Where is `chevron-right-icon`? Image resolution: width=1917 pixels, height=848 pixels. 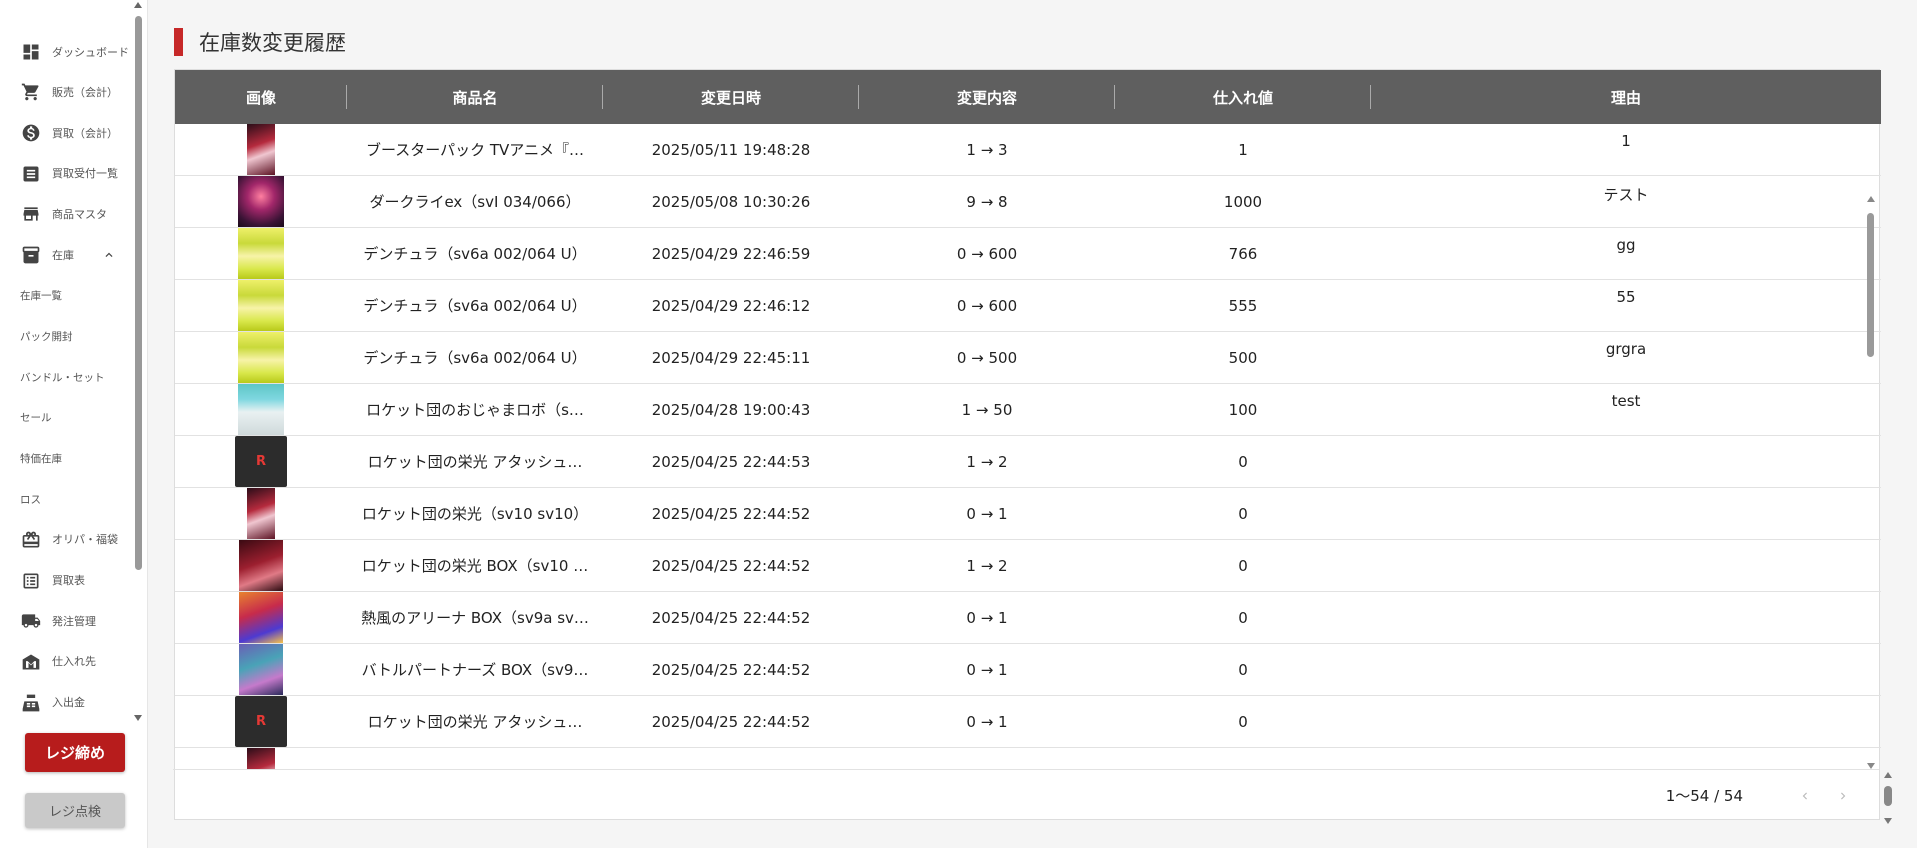 chevron-right-icon is located at coordinates (1843, 795).